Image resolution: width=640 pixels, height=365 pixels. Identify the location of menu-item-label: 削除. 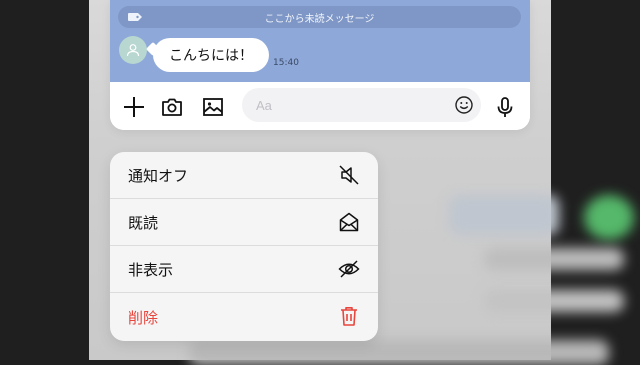
(143, 317).